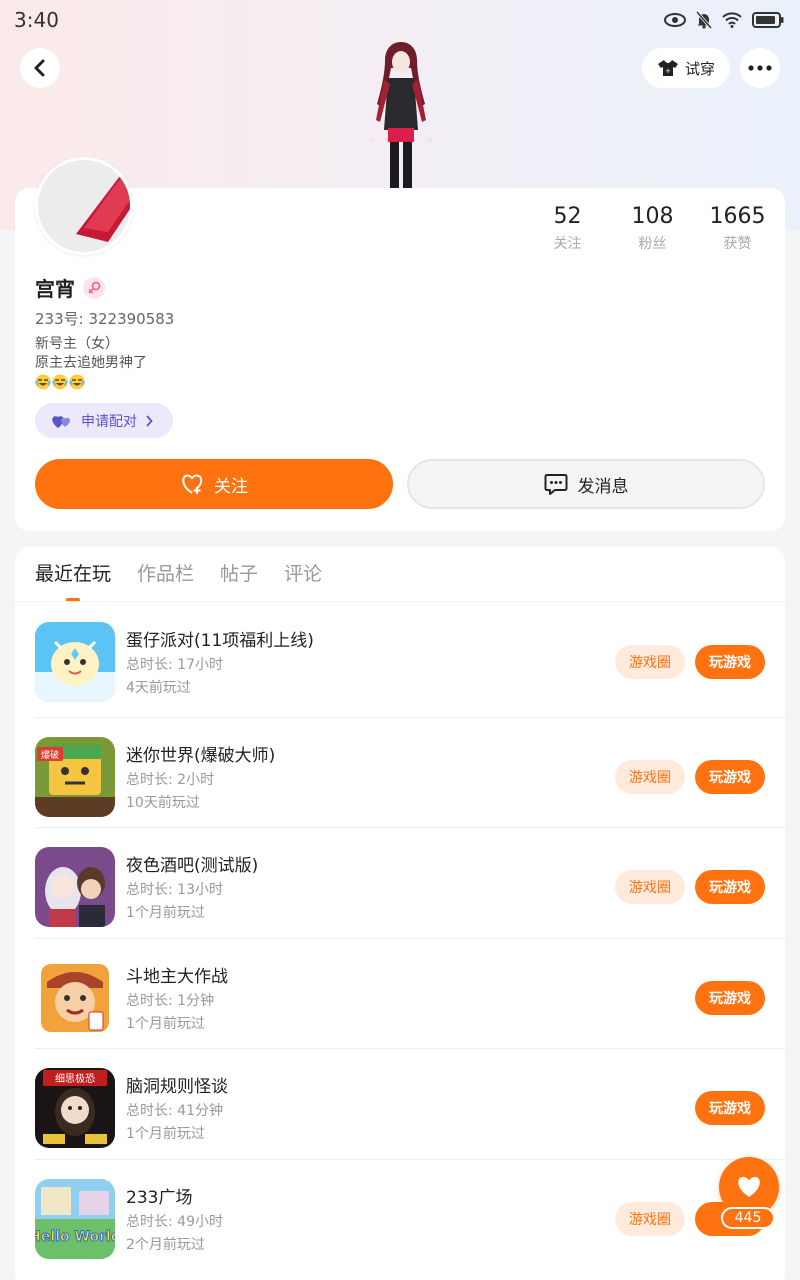 This screenshot has height=1280, width=800. What do you see at coordinates (567, 216) in the screenshot?
I see `stat-value: 52` at bounding box center [567, 216].